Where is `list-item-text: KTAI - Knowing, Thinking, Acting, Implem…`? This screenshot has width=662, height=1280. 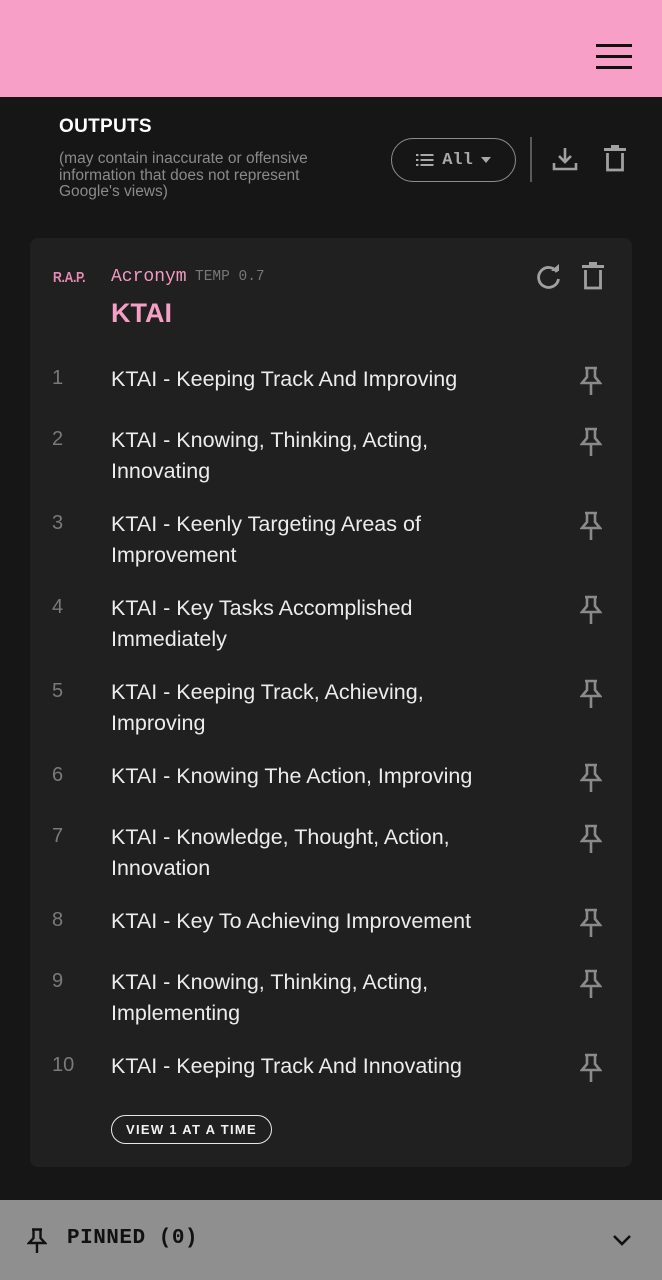 list-item-text: KTAI - Knowing, Thinking, Acting, Implem… is located at coordinates (270, 997).